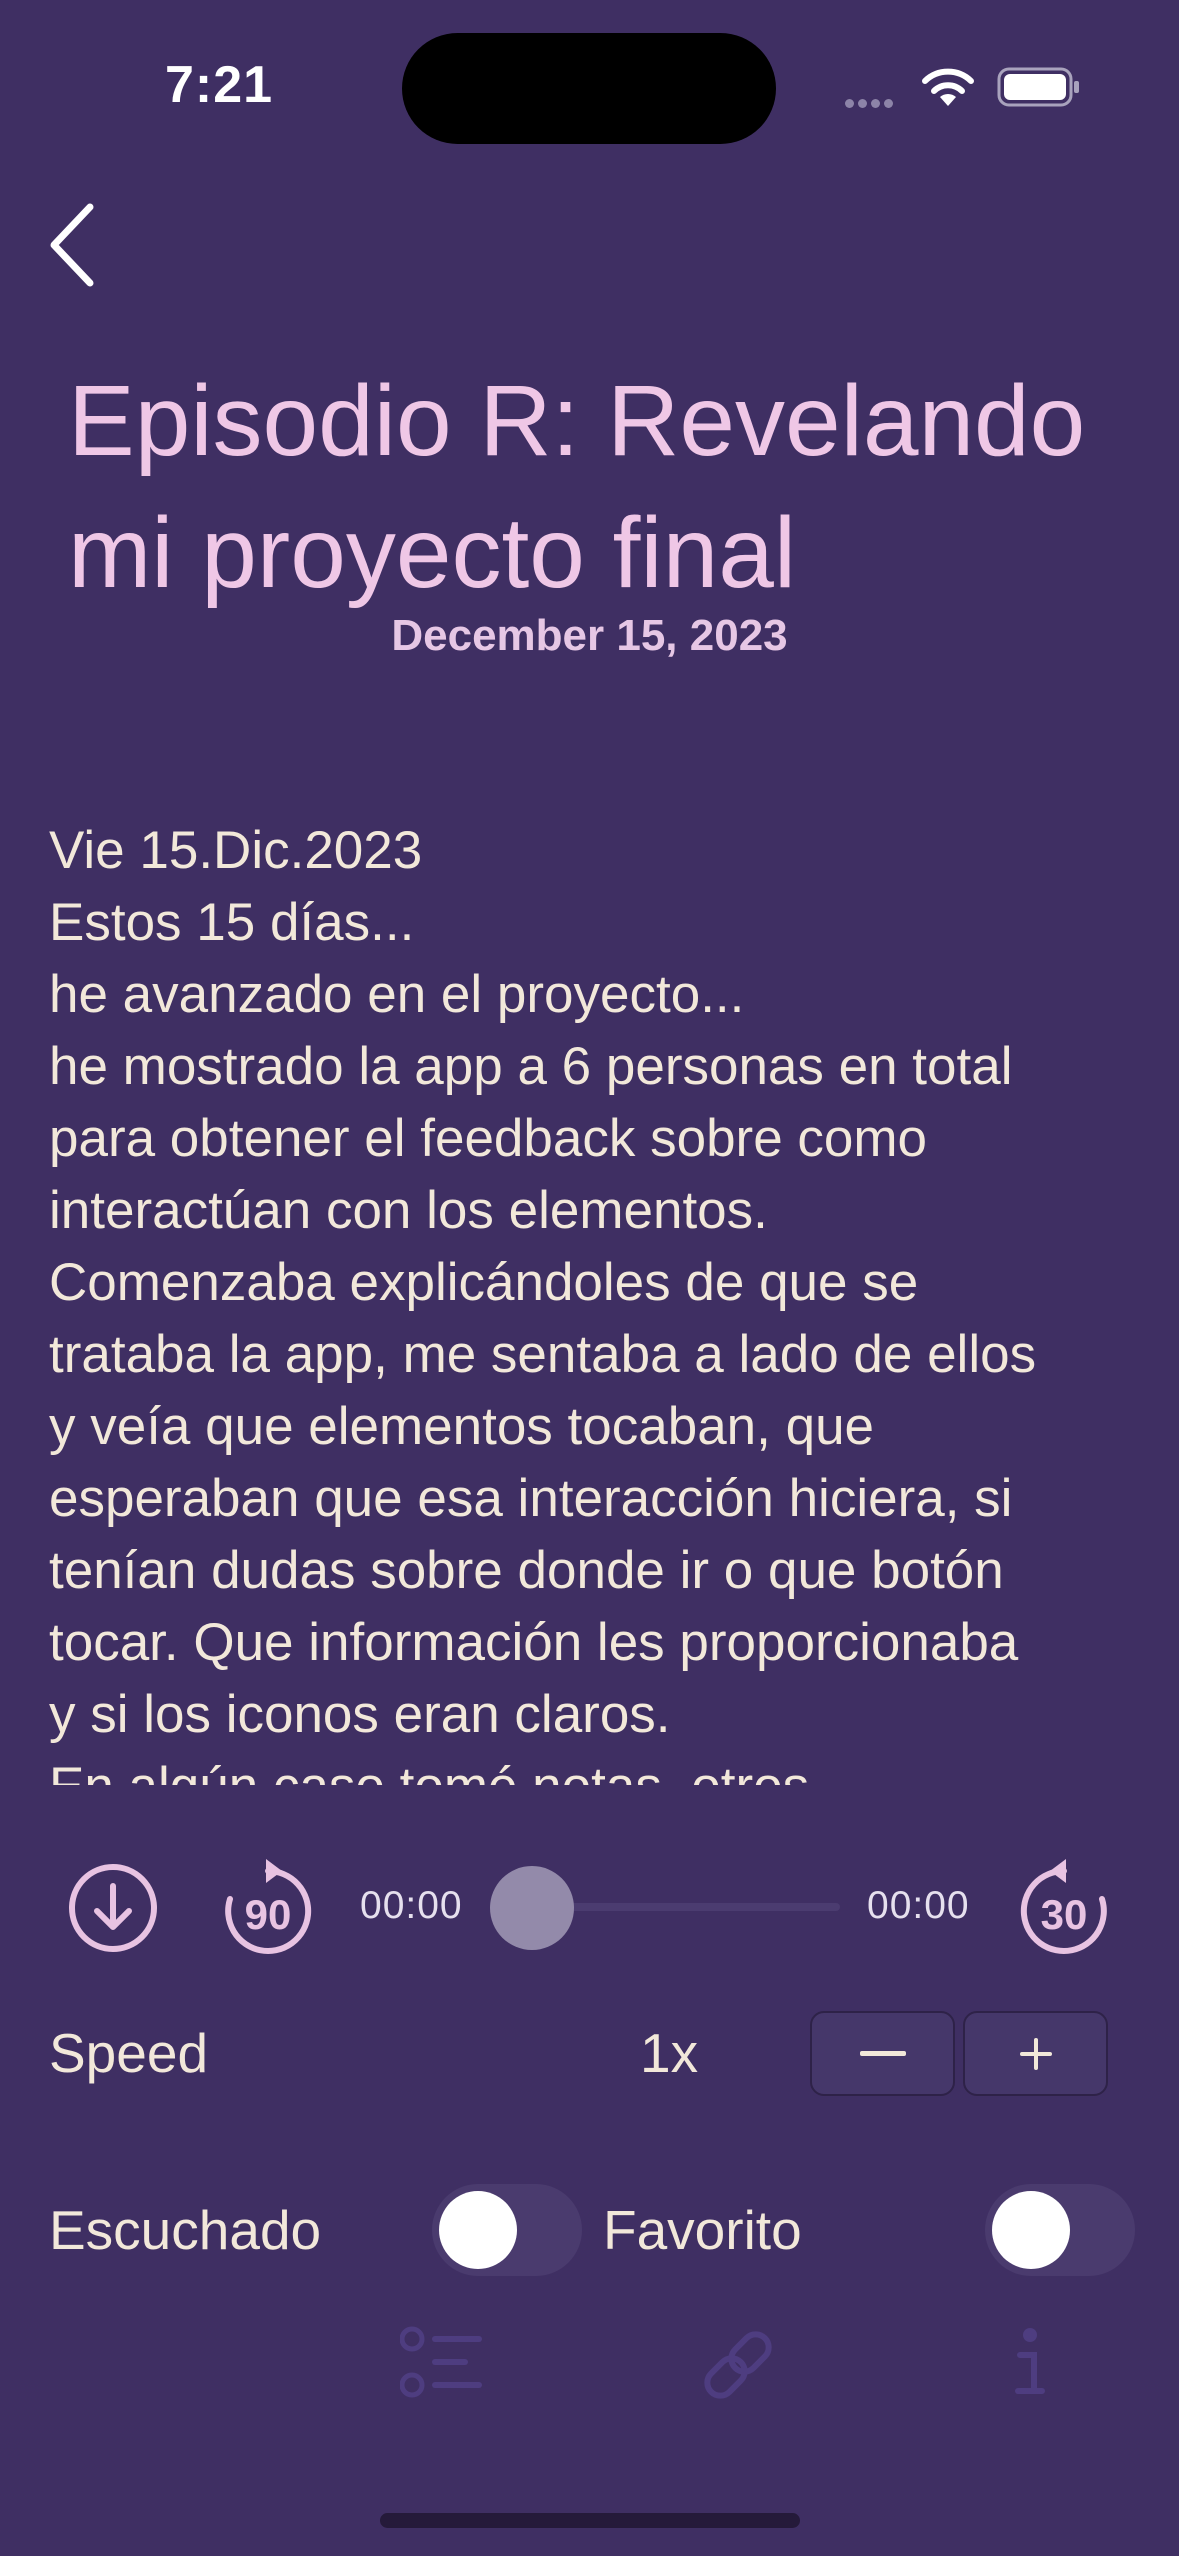  Describe the element at coordinates (408, 1210) in the screenshot. I see `description-line: interactúan con los elementos.` at that location.